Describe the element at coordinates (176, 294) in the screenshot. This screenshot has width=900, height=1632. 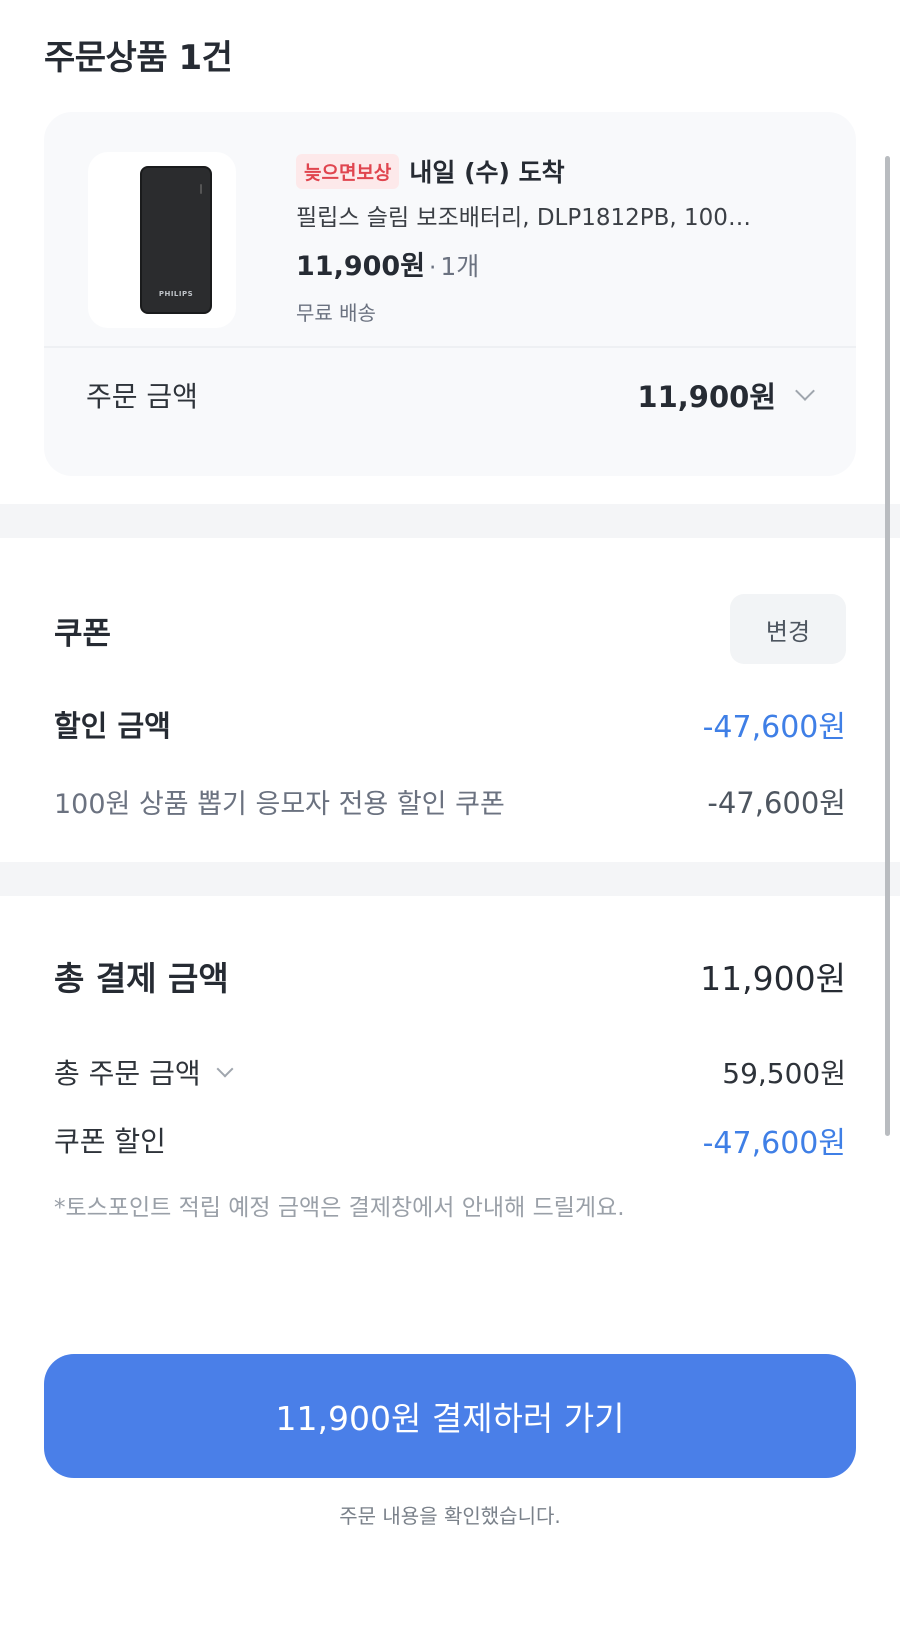
I see `product-brand-logo: PHILIPS` at that location.